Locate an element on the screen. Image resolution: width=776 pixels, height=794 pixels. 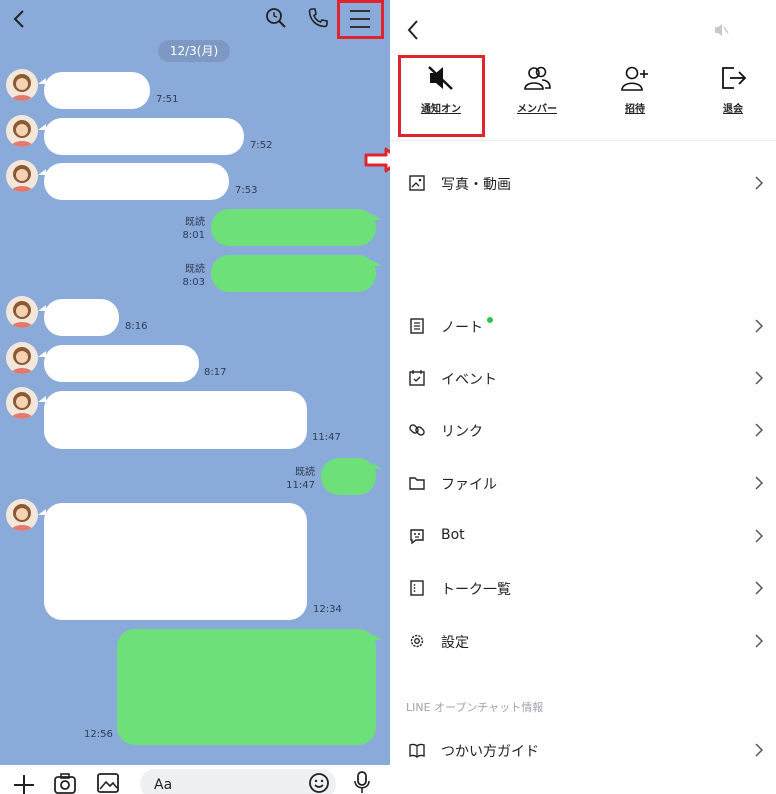
message-read-receipt: 既読 8:01 is located at coordinates (193, 229).